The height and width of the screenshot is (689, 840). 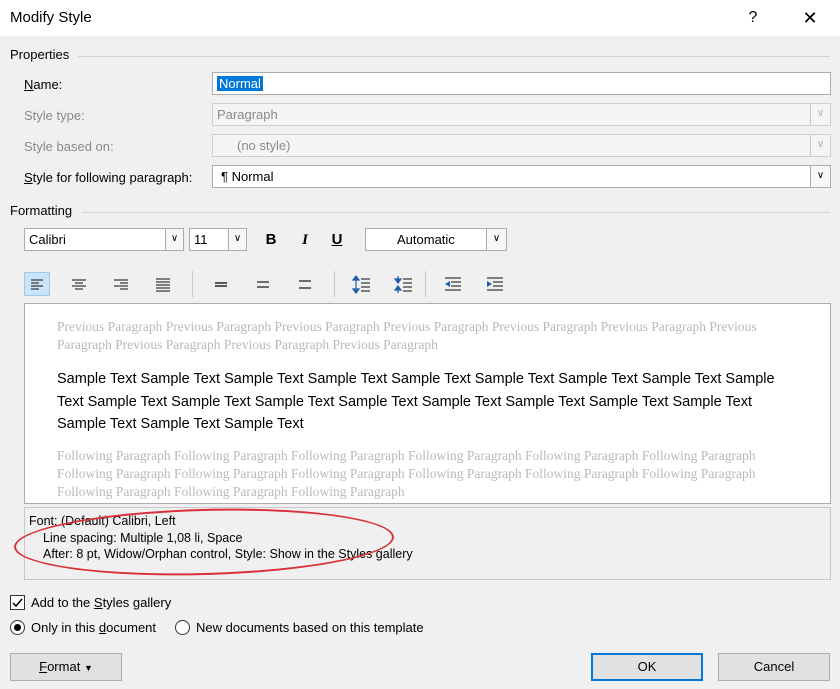 I want to click on add-to-gallery-checkbox, so click(x=17, y=602).